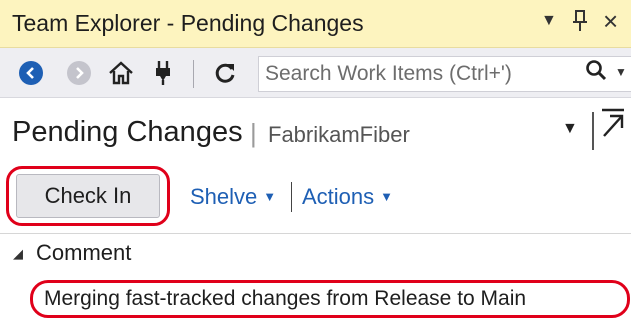 This screenshot has height=320, width=631. What do you see at coordinates (315, 233) in the screenshot?
I see `section-divider` at bounding box center [315, 233].